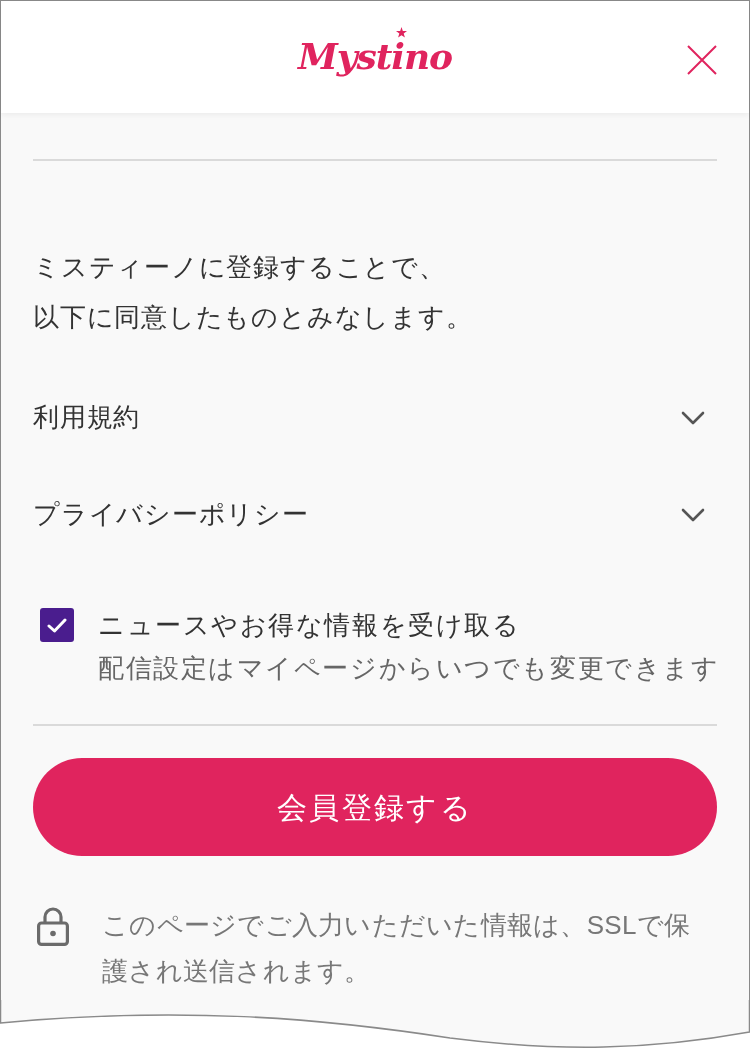 The height and width of the screenshot is (1051, 750). I want to click on intro-text: 以下に同意したものとみなします。, so click(253, 317).